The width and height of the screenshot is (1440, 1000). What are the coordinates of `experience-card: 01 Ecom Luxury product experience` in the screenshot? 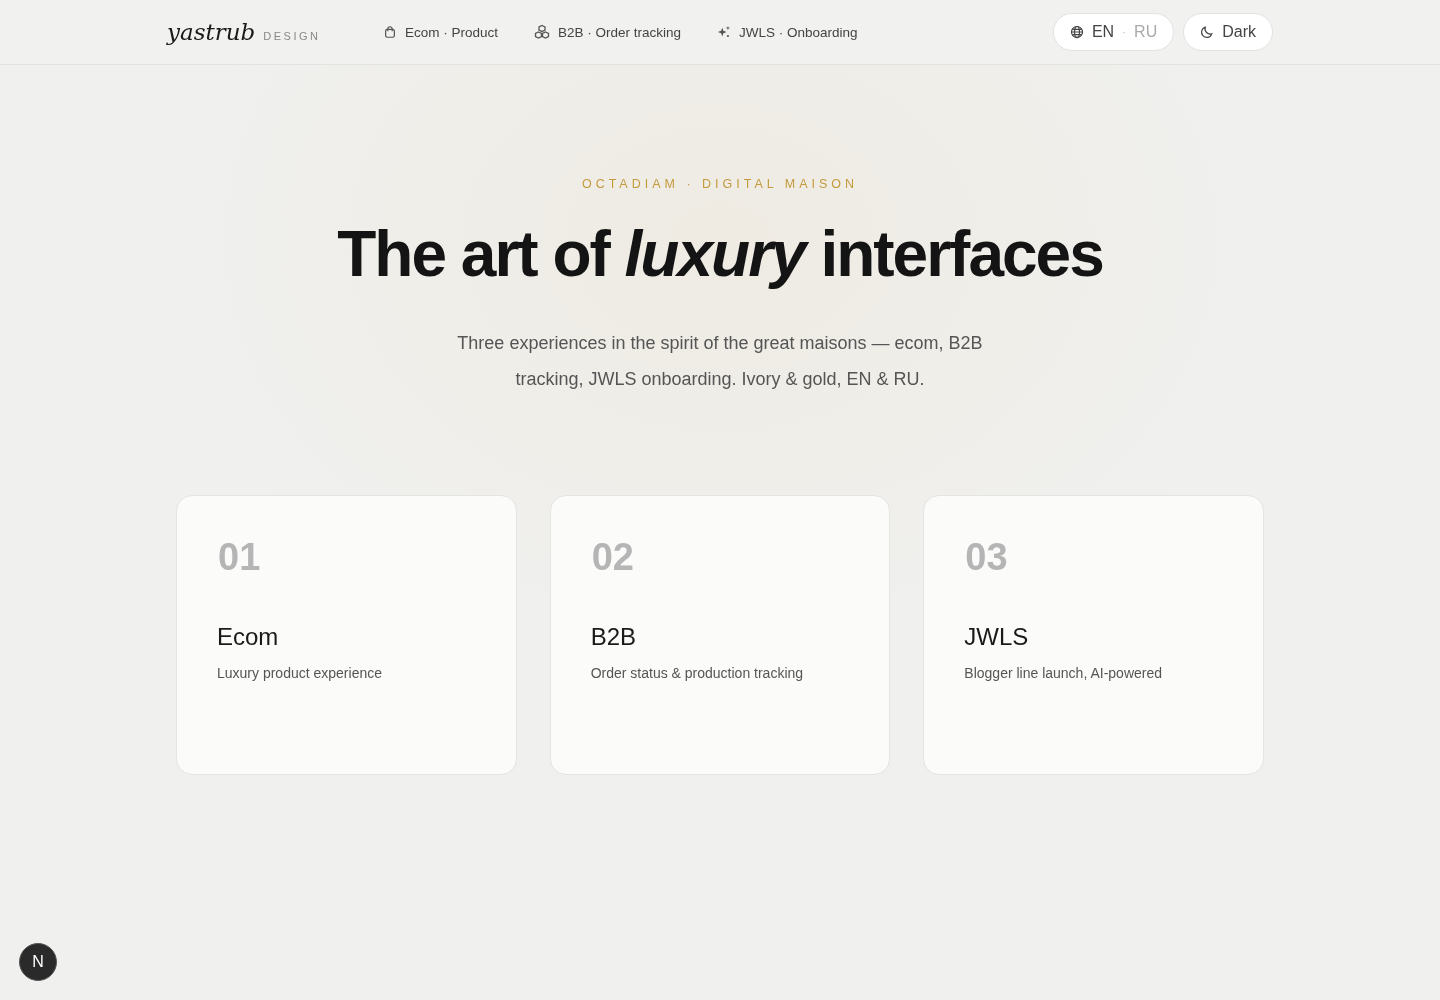 It's located at (346, 635).